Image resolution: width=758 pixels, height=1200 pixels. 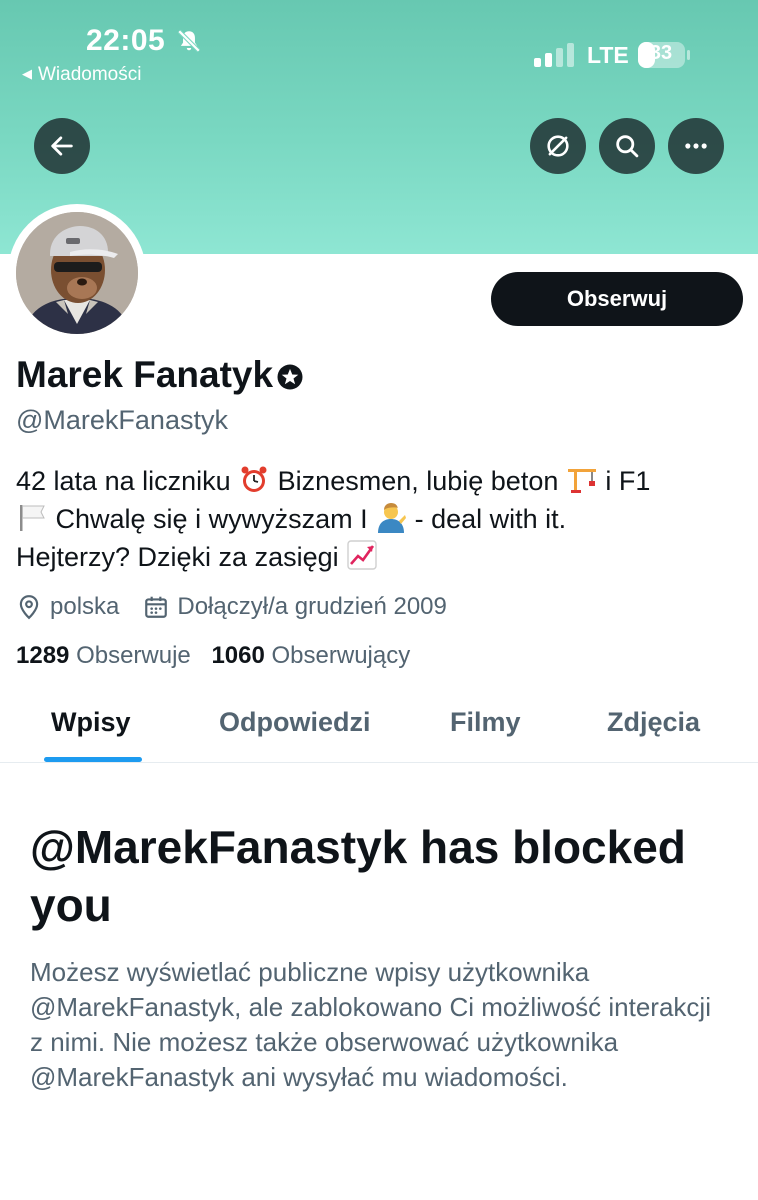 What do you see at coordinates (254, 479) in the screenshot?
I see `alarm-clock-icon` at bounding box center [254, 479].